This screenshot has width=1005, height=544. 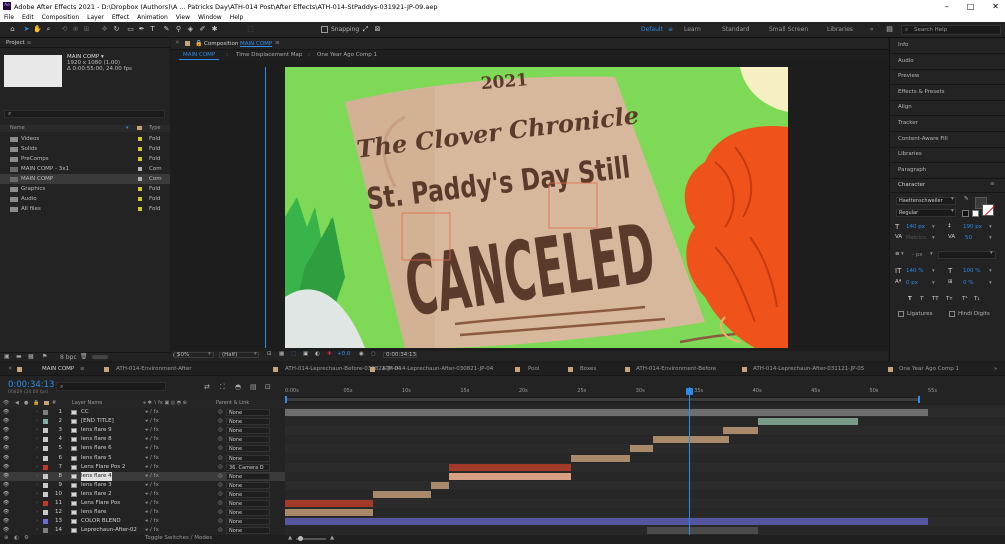 I want to click on layer-row: 👁 › 13 COLOR BLEND ⚹ ∕ fx ◎ None, so click(x=142, y=521).